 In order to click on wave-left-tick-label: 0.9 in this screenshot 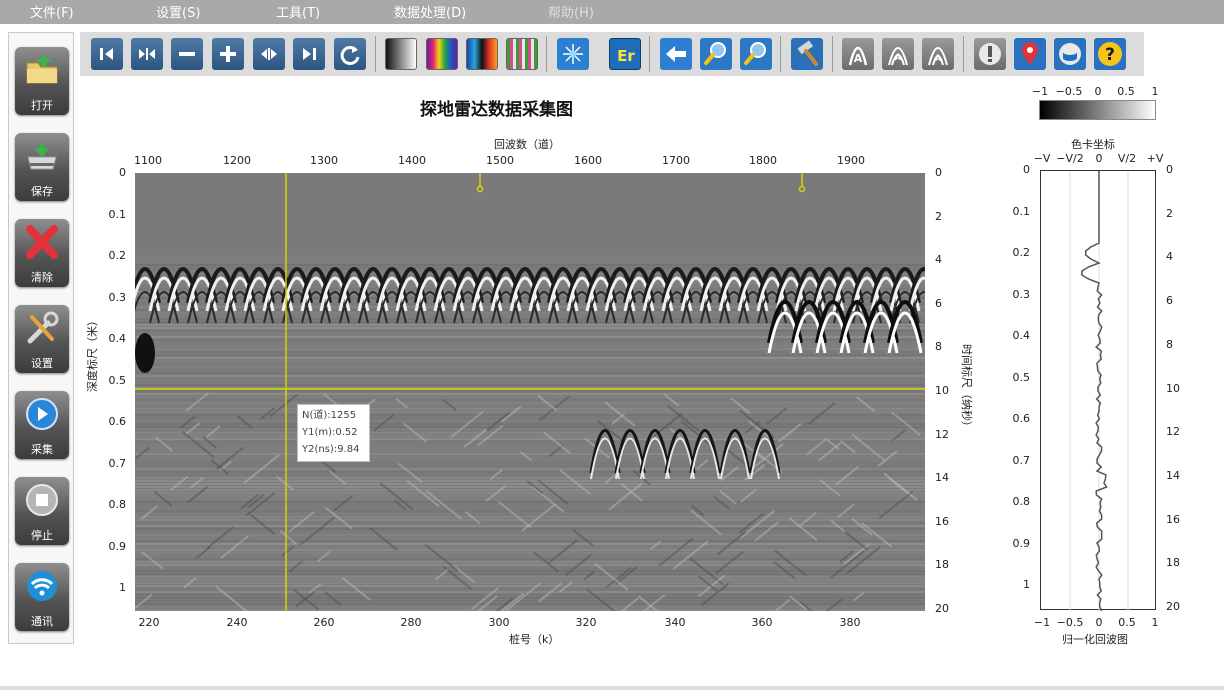, I will do `click(1021, 543)`.